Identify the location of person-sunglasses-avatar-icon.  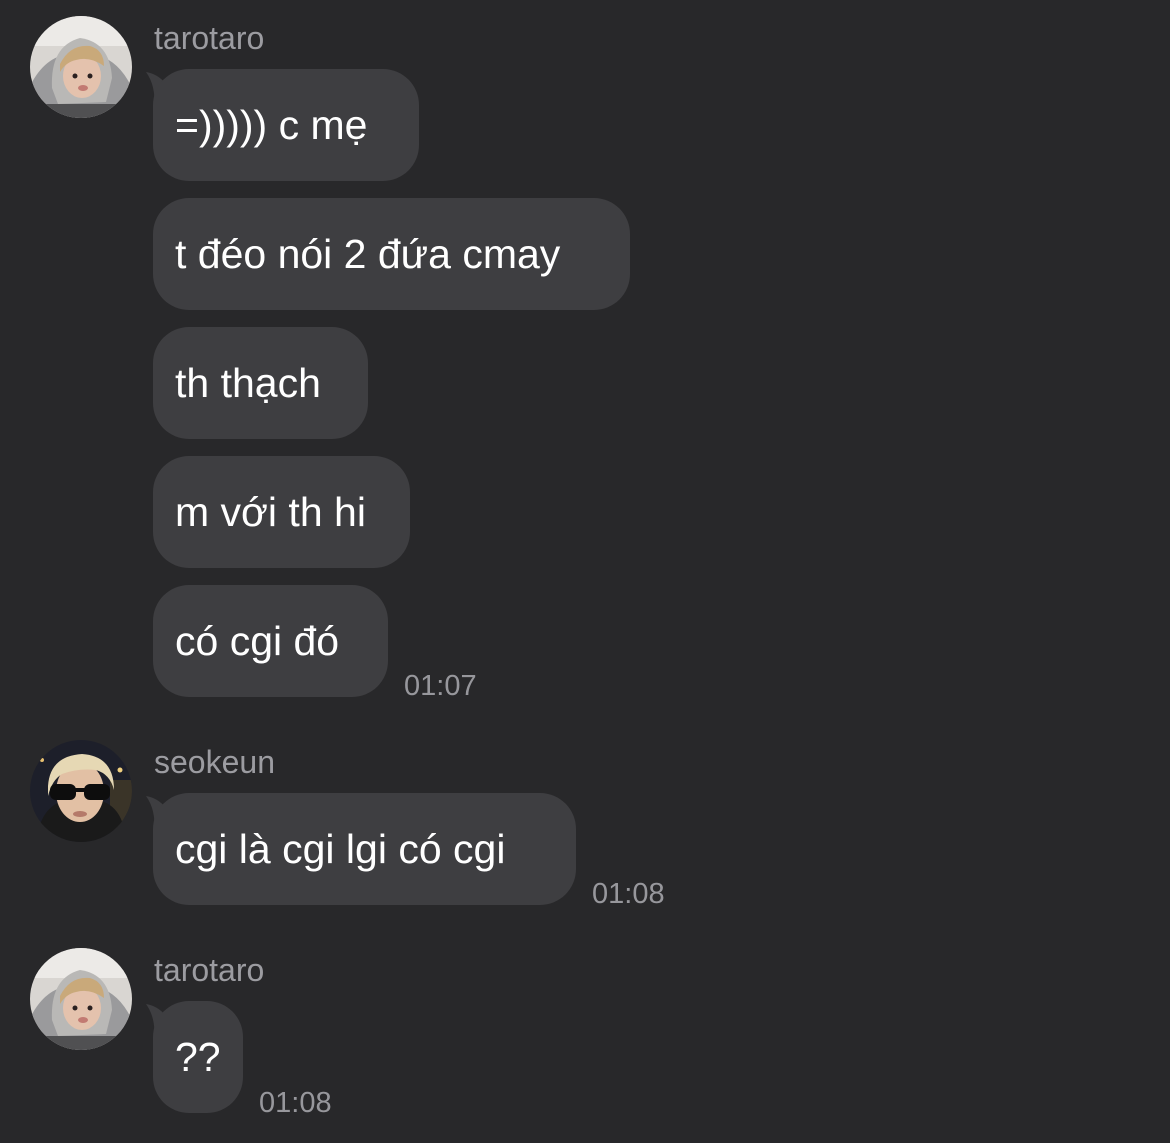
(81, 791).